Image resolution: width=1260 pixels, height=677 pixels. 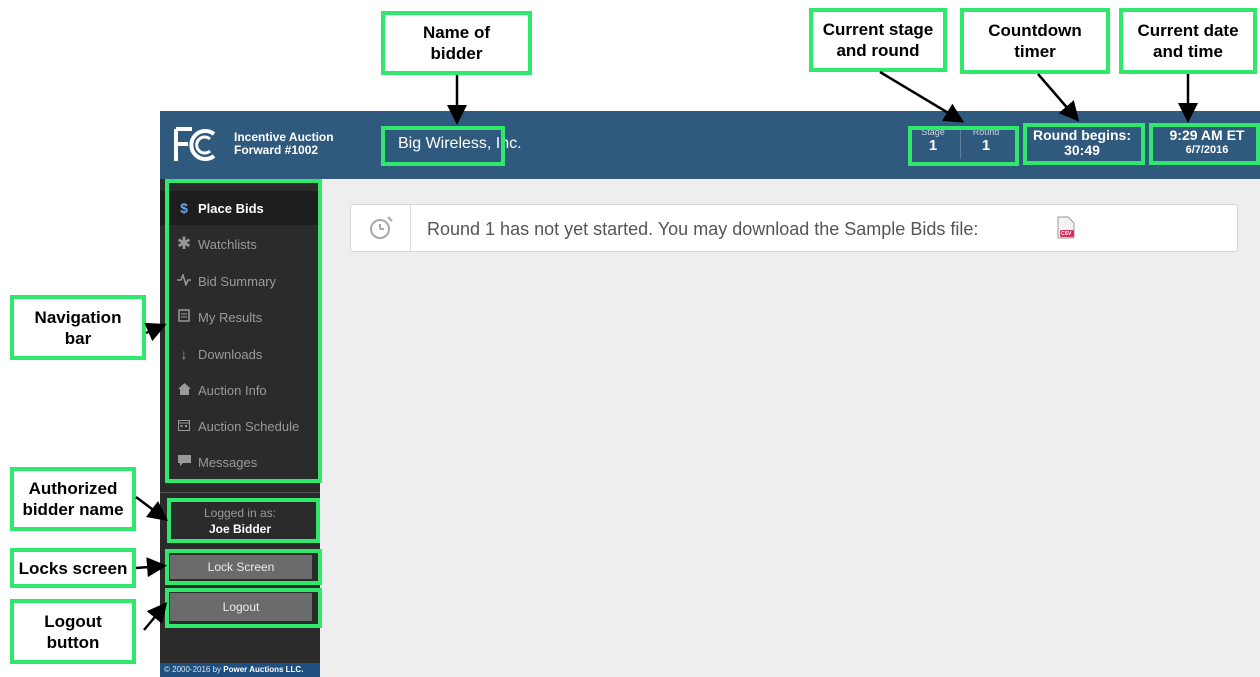 What do you see at coordinates (155, 332) in the screenshot?
I see `arrow-navigation` at bounding box center [155, 332].